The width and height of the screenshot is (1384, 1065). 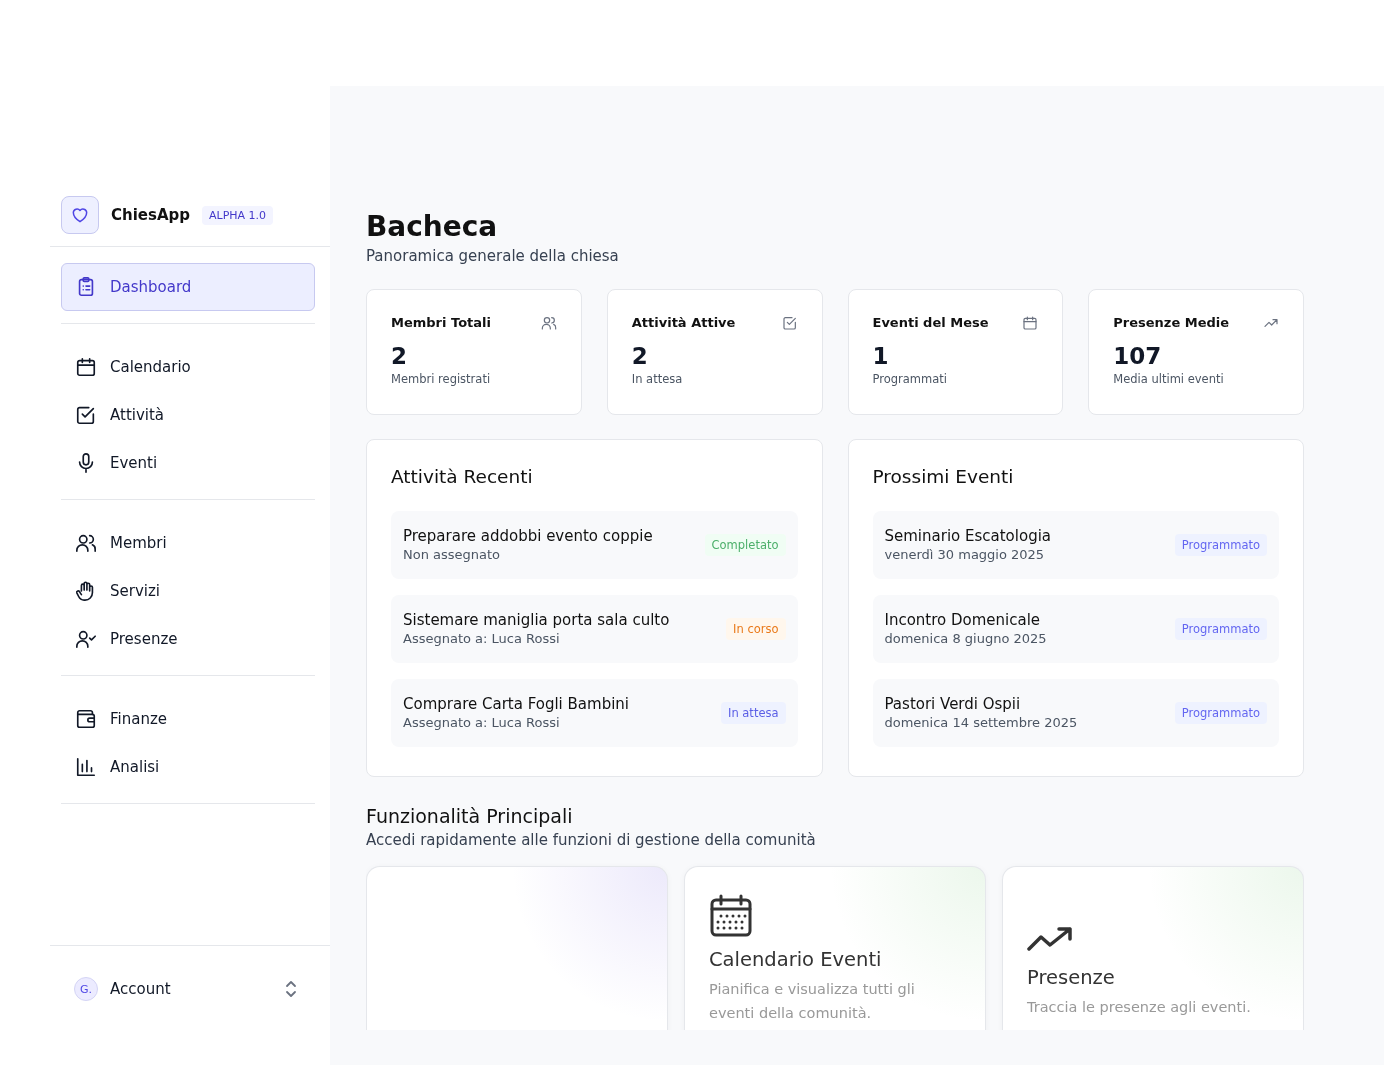 I want to click on list-item: Incontro Domenicale domenica 8 giugno 2025 Programmato, so click(x=1075, y=628).